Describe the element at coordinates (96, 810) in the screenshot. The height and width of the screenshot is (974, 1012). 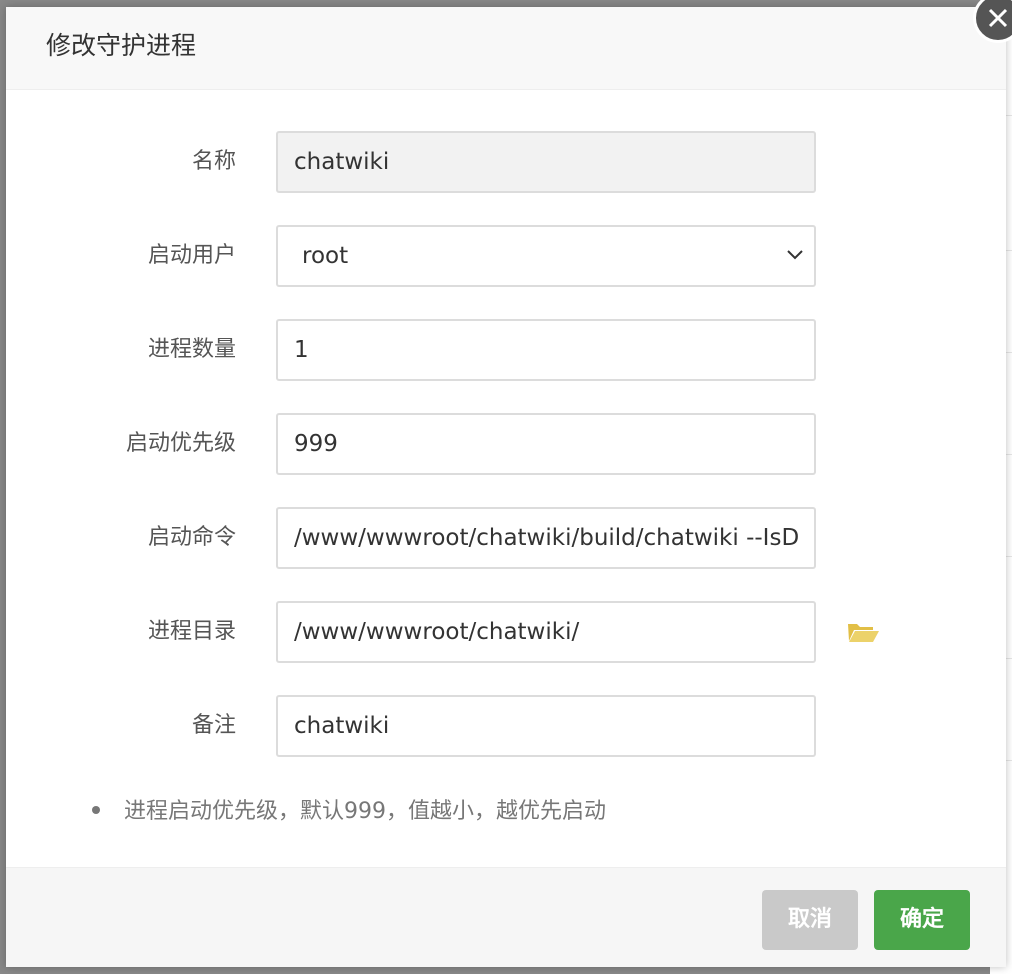
I see `bullet-icon` at that location.